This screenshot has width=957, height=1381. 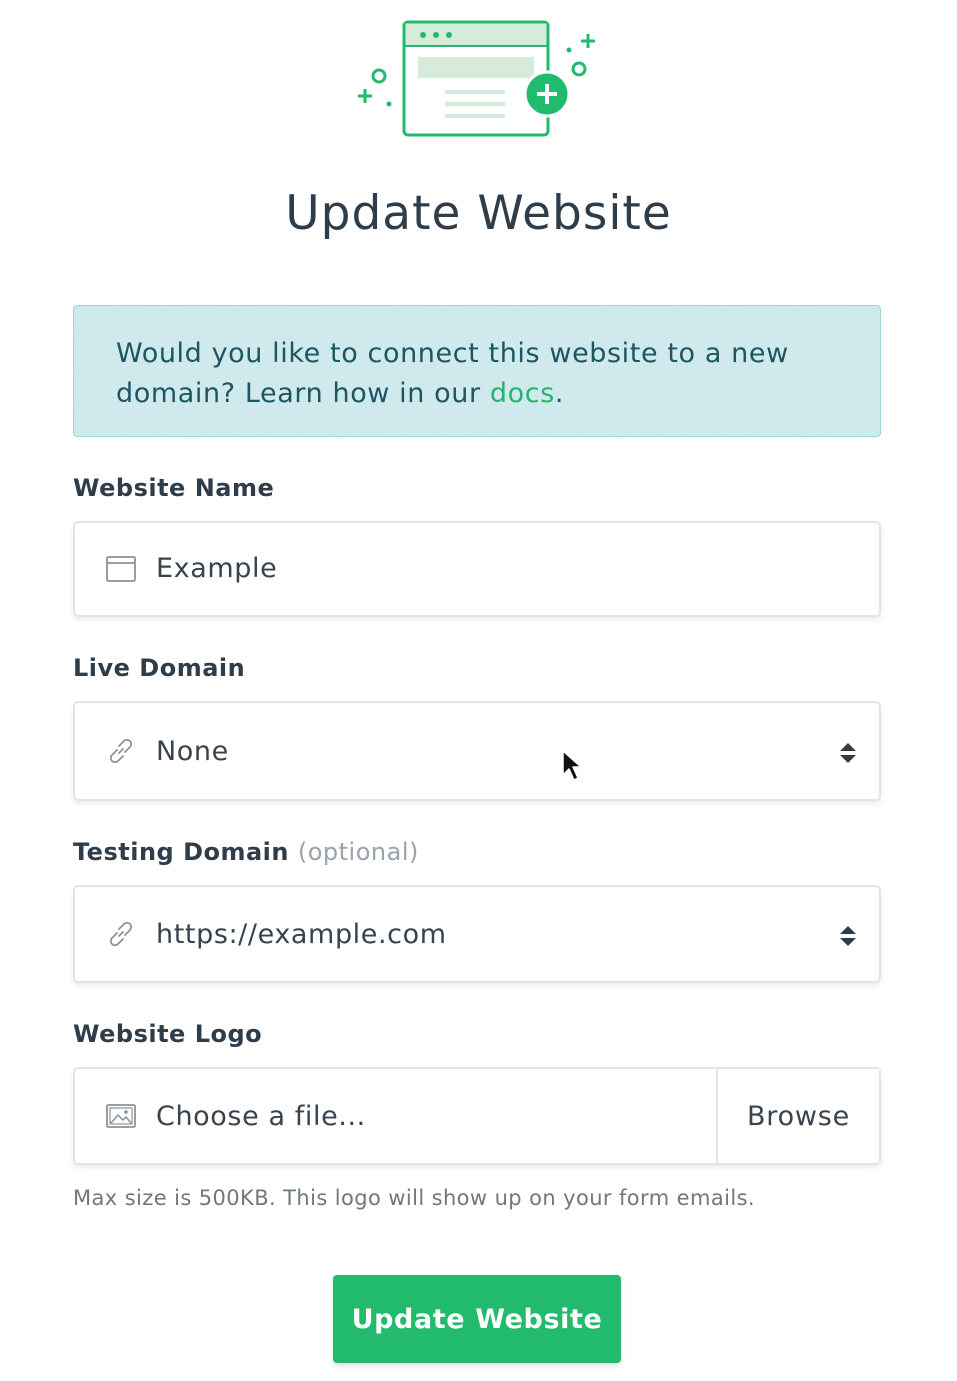 I want to click on website-name-label: Website Name, so click(x=174, y=488).